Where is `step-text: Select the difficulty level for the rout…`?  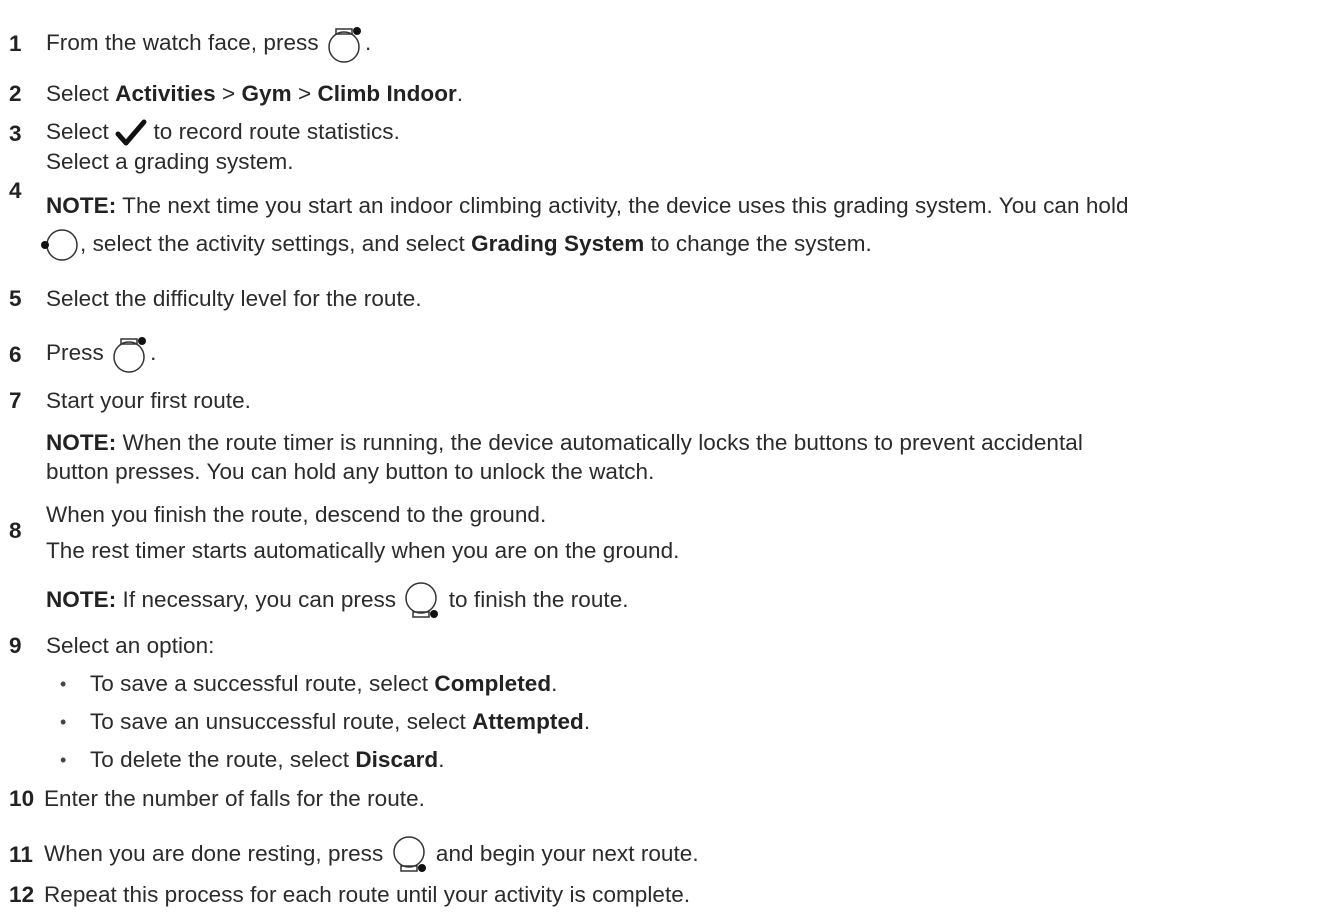
step-text: Select the difficulty level for the rout… is located at coordinates (234, 298).